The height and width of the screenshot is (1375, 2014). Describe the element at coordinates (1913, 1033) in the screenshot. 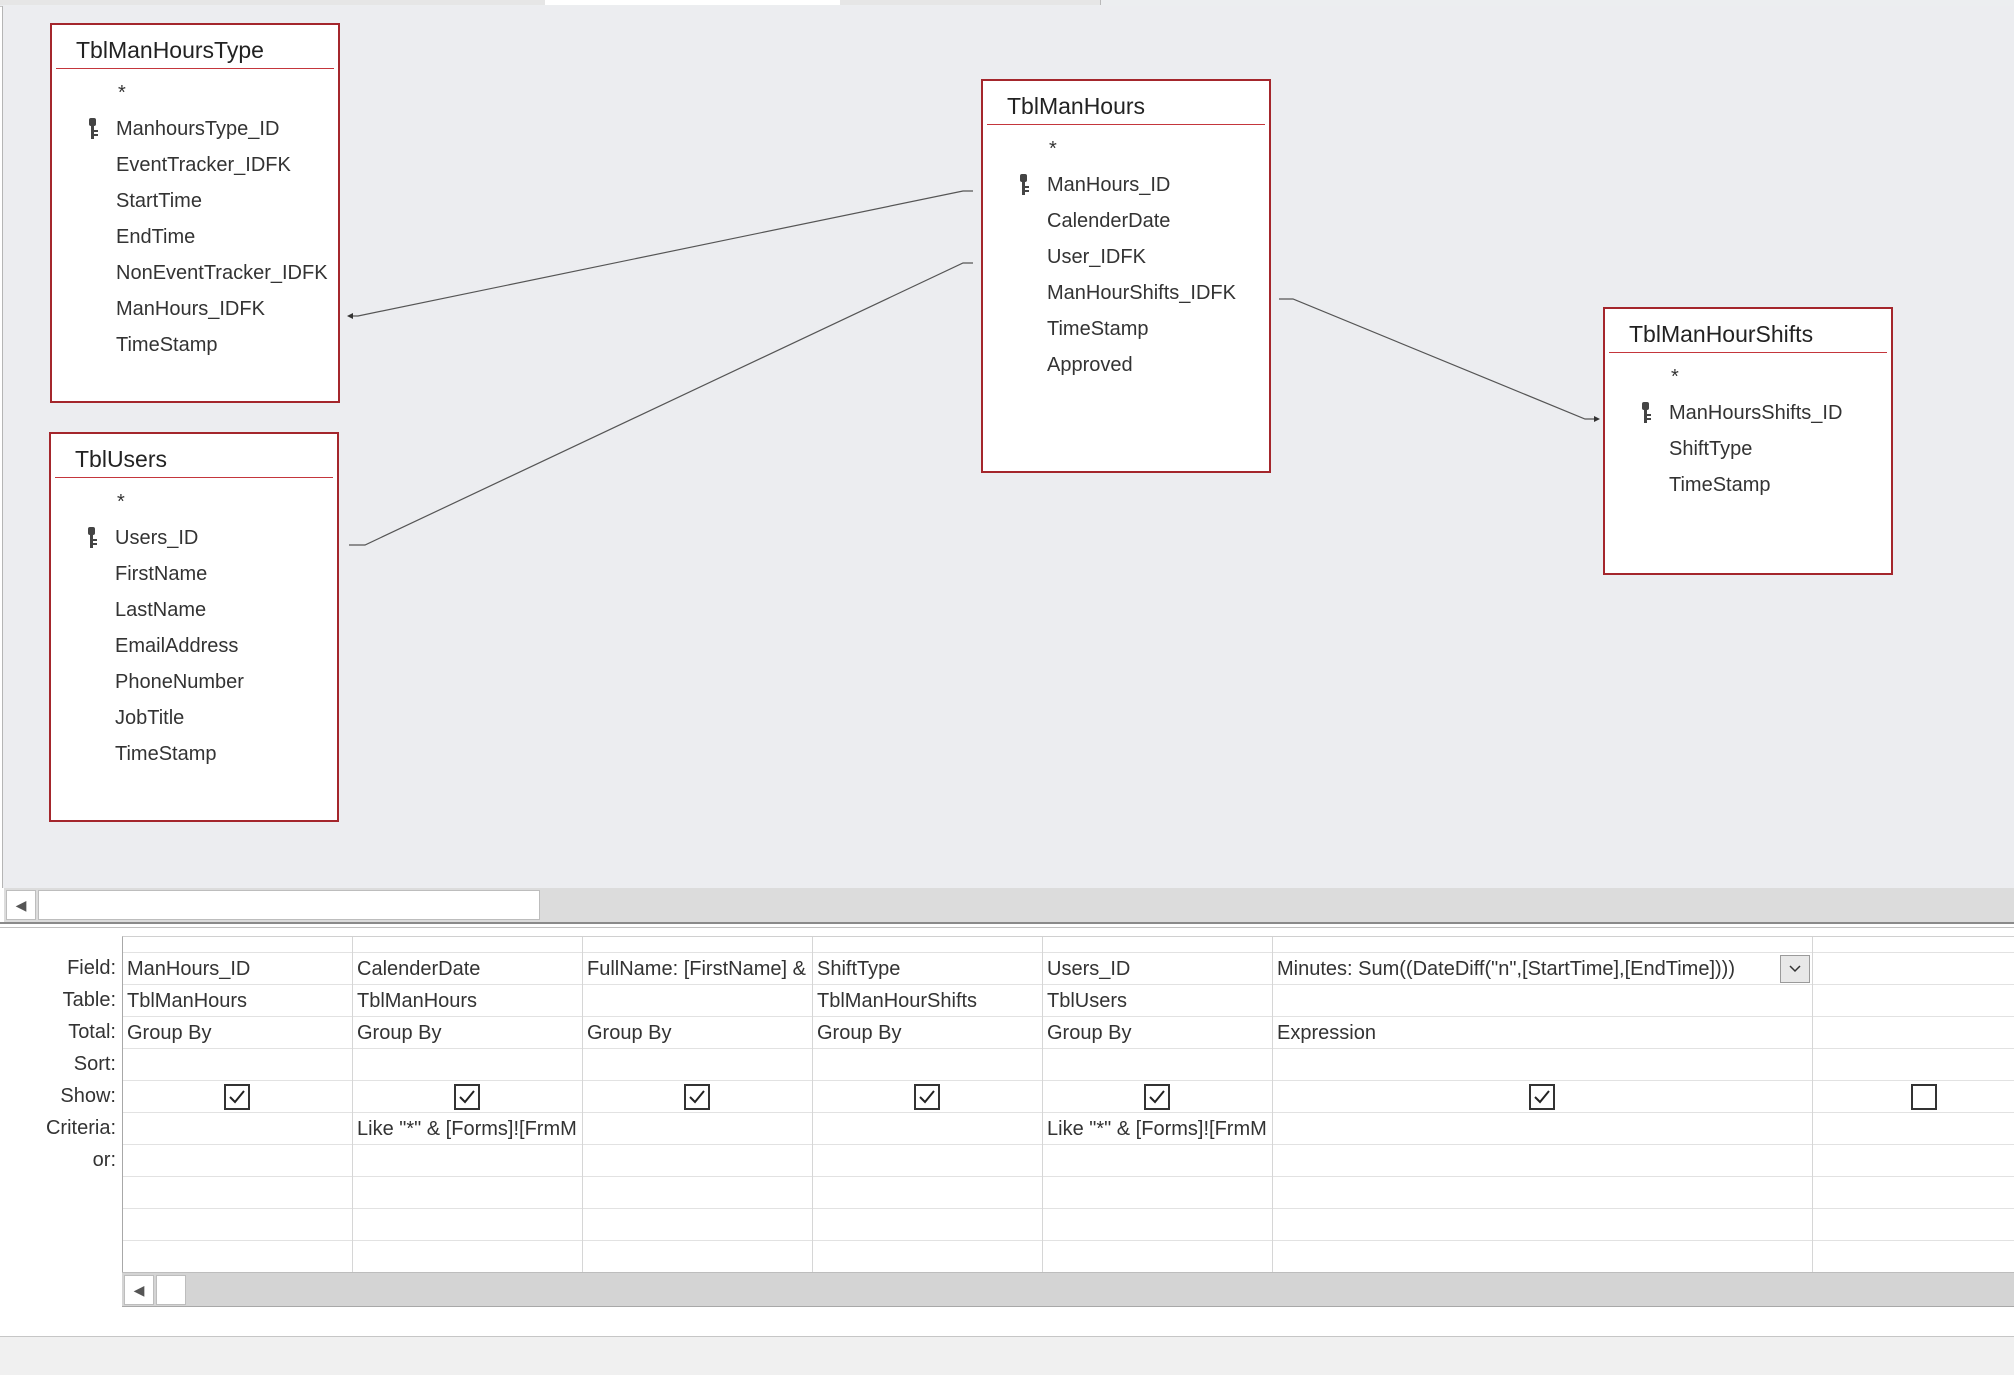

I see `total-cell` at that location.